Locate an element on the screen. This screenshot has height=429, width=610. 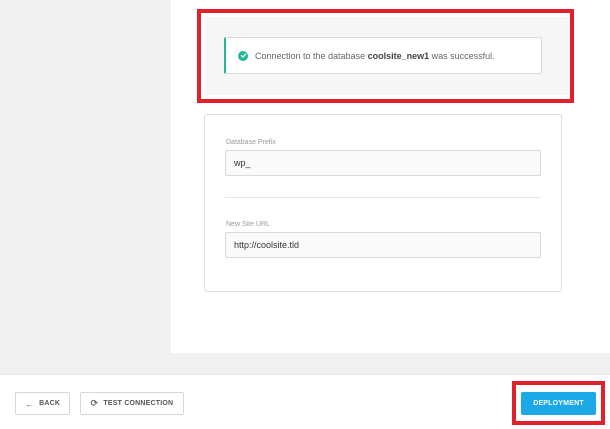
new-site-url-label: New Site URL is located at coordinates (248, 224).